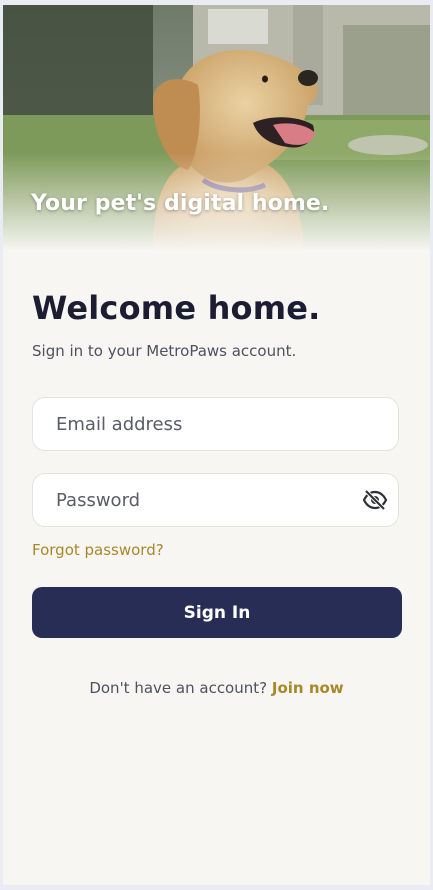  What do you see at coordinates (217, 612) in the screenshot?
I see `sign-in-button: Sign In` at bounding box center [217, 612].